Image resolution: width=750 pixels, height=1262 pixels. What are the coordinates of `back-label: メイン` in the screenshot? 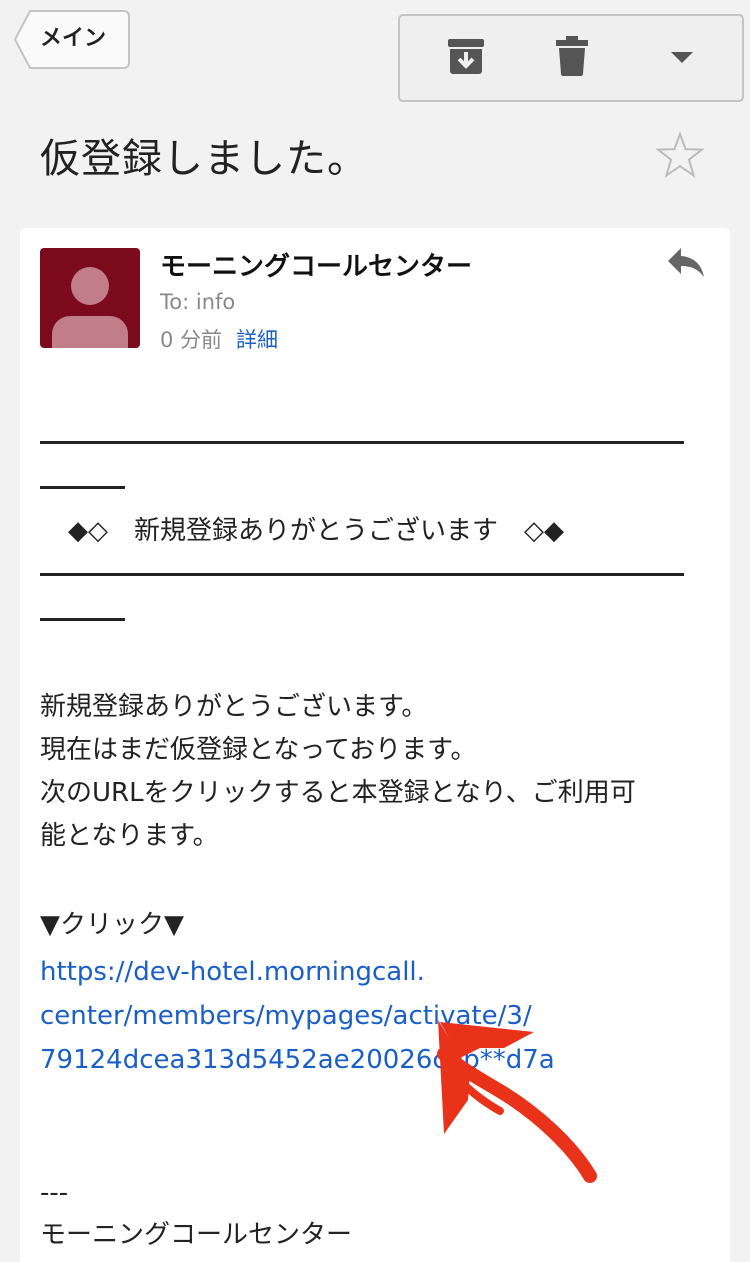 It's located at (73, 38).